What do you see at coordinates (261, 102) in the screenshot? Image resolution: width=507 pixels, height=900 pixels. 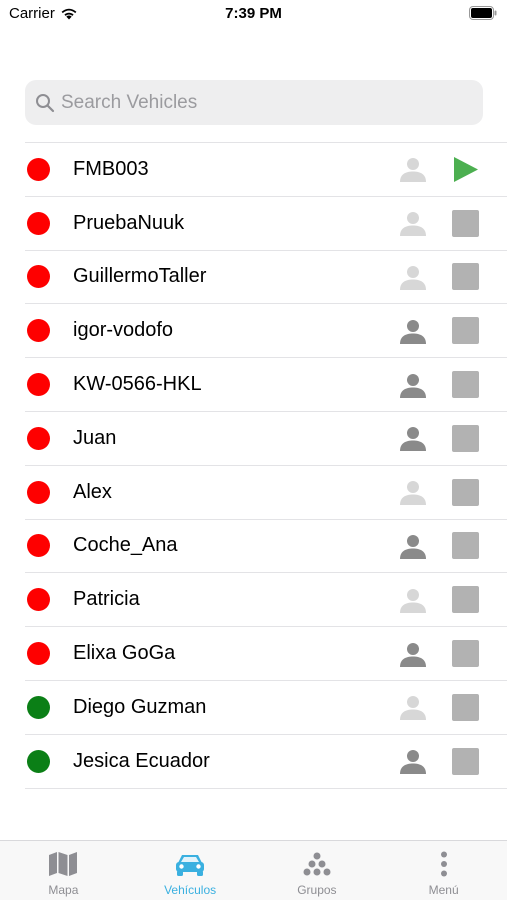 I see `search-input` at bounding box center [261, 102].